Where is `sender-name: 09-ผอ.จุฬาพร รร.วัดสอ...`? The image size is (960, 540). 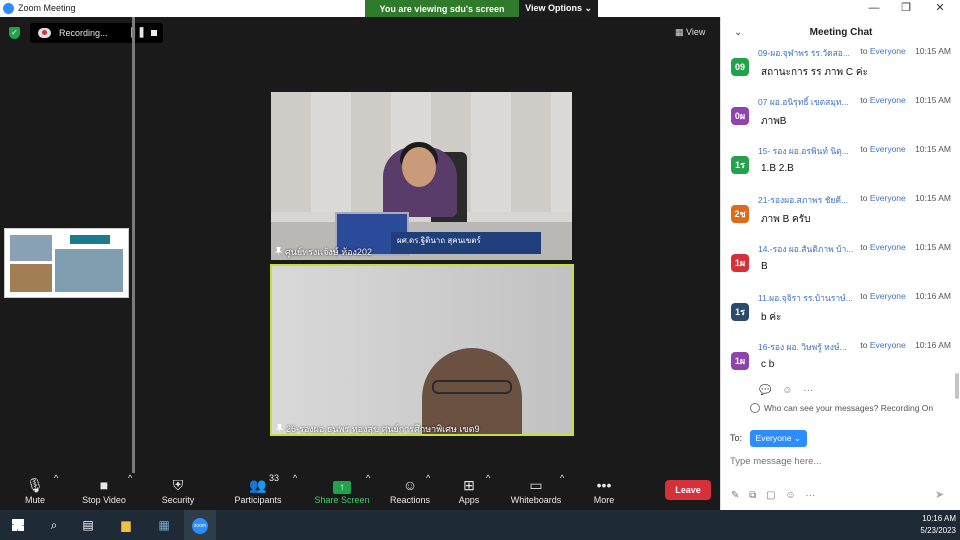 sender-name: 09-ผอ.จุฬาพร รร.วัดสอ... is located at coordinates (808, 53).